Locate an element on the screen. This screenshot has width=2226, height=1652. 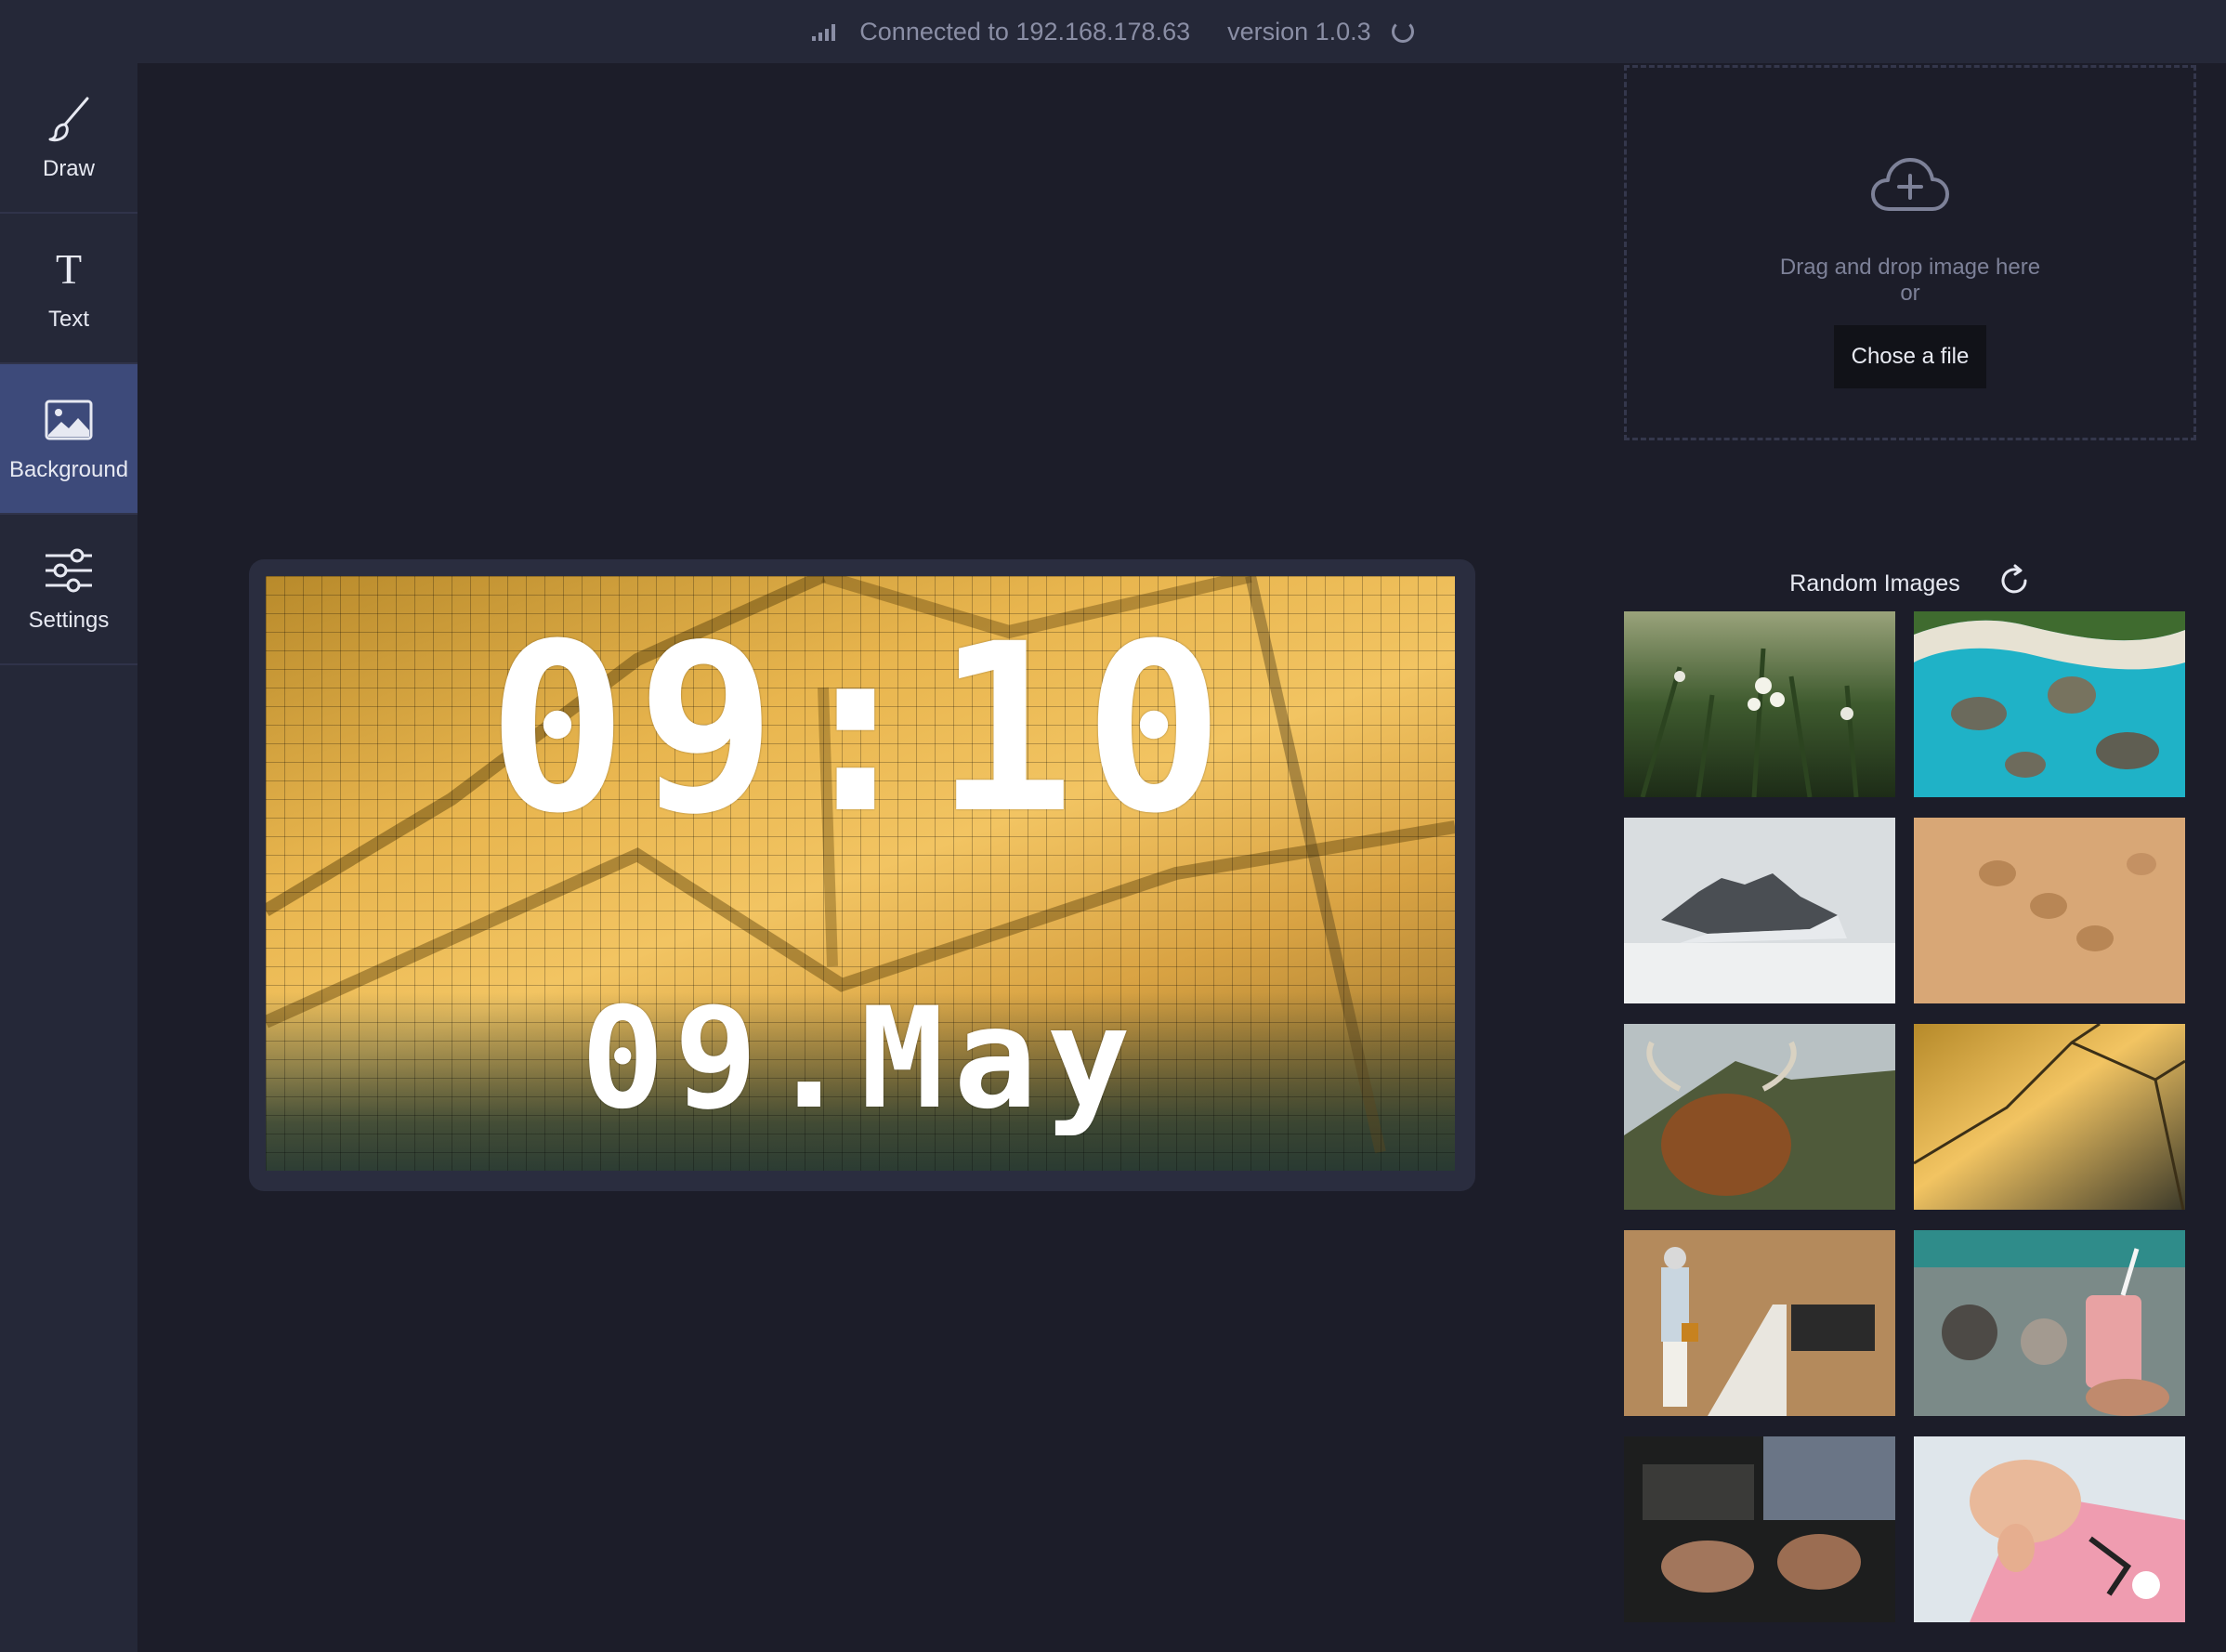
clock-time: 09:10 is located at coordinates (860, 729).